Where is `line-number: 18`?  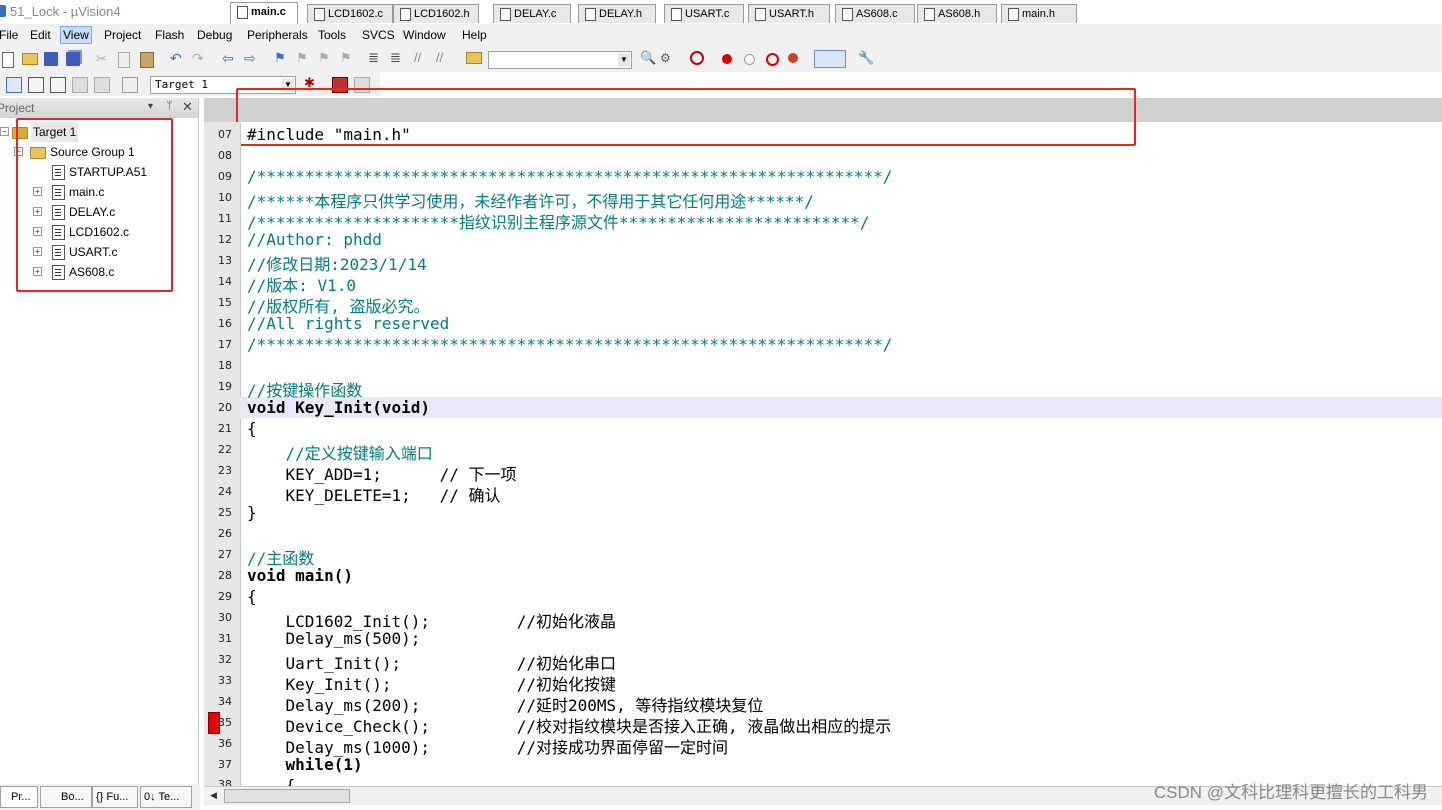 line-number: 18 is located at coordinates (225, 365).